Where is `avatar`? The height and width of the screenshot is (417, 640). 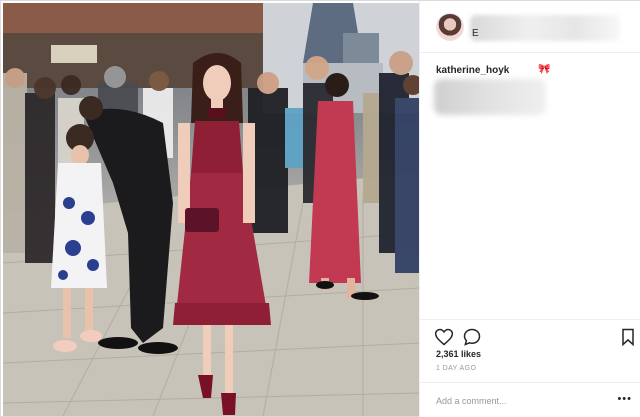
avatar is located at coordinates (450, 27).